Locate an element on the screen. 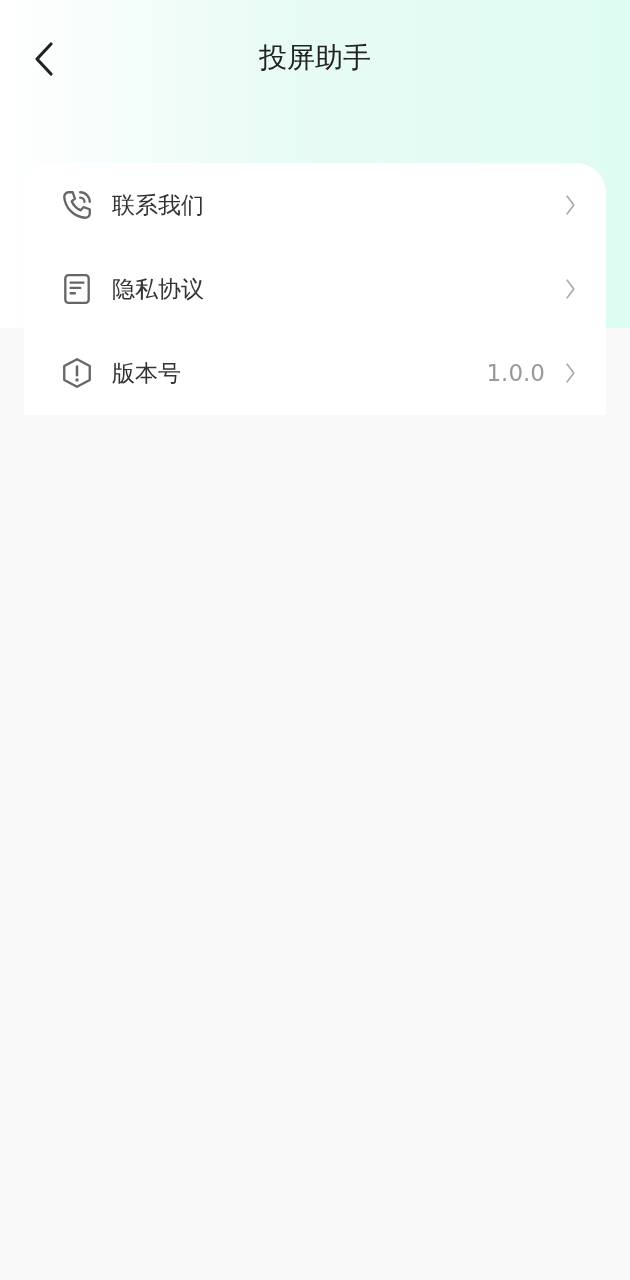 Image resolution: width=630 pixels, height=1280 pixels. menu-label: 隐私协议 is located at coordinates (158, 289).